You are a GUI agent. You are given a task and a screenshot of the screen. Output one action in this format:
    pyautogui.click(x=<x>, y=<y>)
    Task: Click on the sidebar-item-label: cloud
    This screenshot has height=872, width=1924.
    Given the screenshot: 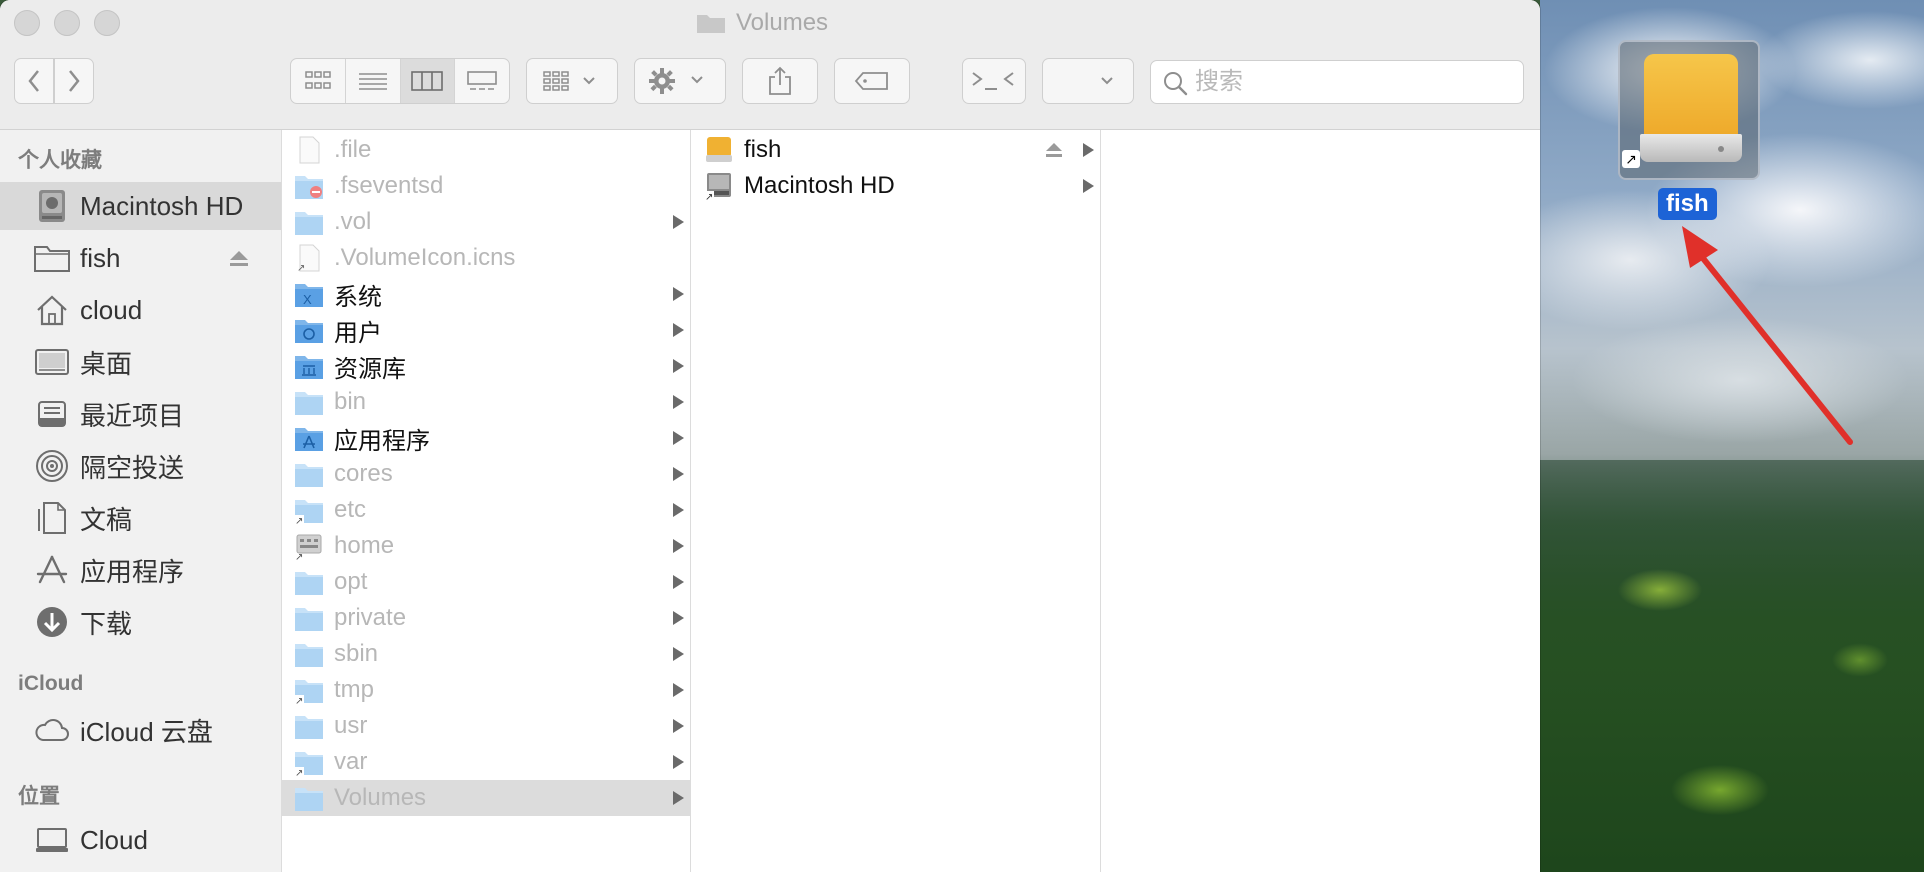 What is the action you would take?
    pyautogui.click(x=111, y=309)
    